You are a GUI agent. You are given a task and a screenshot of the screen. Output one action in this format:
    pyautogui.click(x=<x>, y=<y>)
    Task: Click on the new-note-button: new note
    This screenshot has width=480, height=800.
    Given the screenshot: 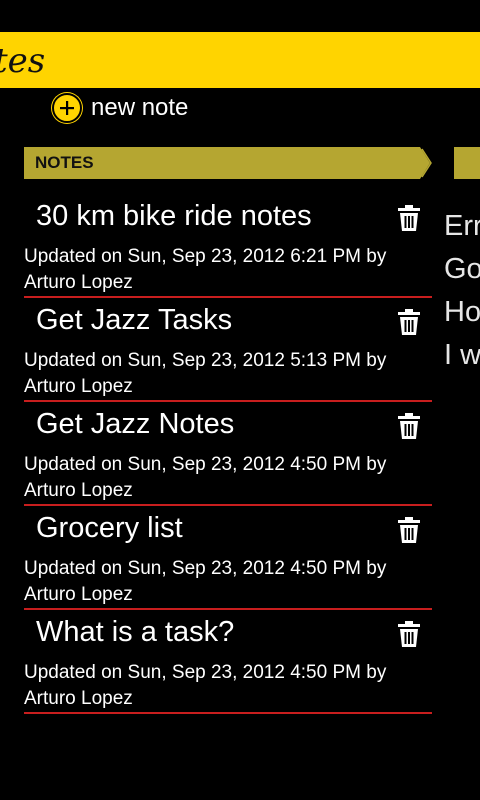 What is the action you would take?
    pyautogui.click(x=120, y=108)
    